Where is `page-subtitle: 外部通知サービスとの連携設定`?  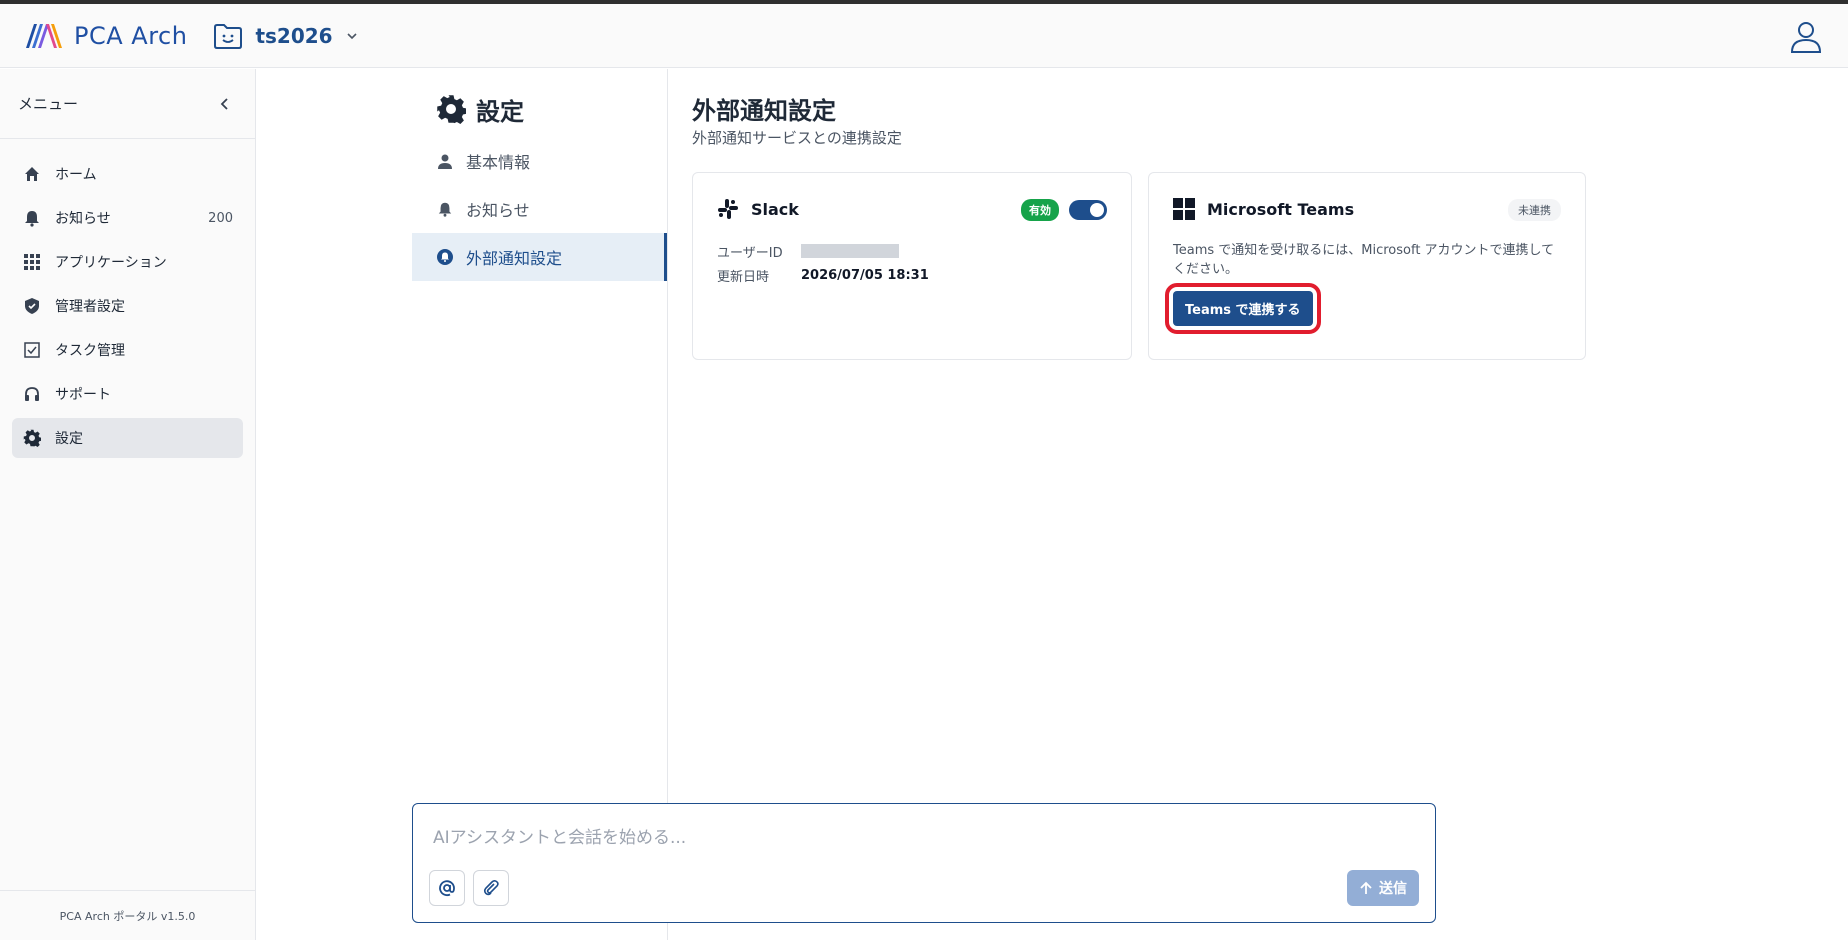 page-subtitle: 外部通知サービスとの連携設定 is located at coordinates (797, 138).